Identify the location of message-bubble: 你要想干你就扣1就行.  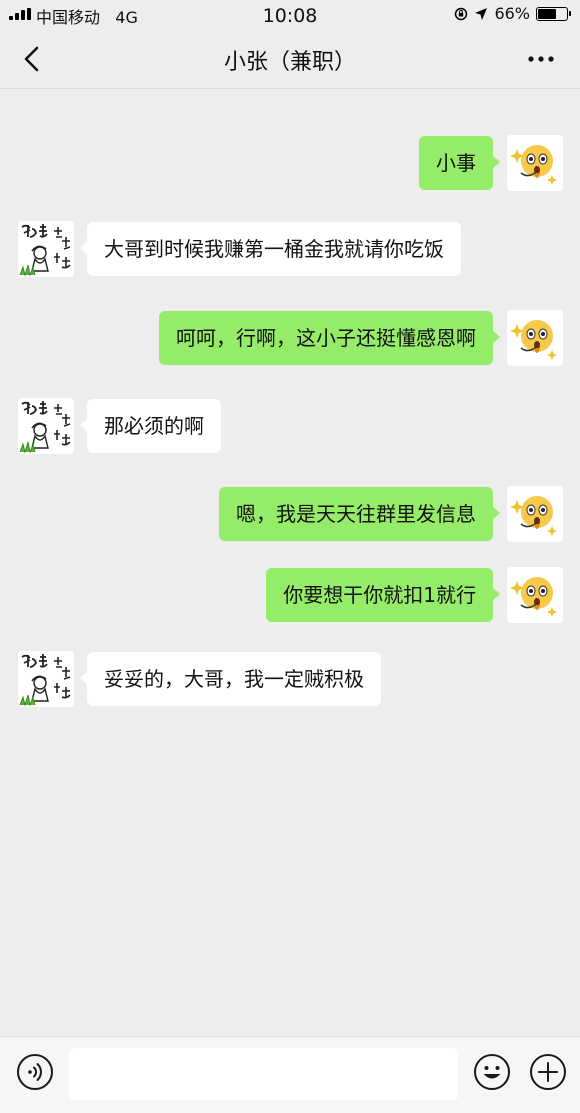
(383, 595).